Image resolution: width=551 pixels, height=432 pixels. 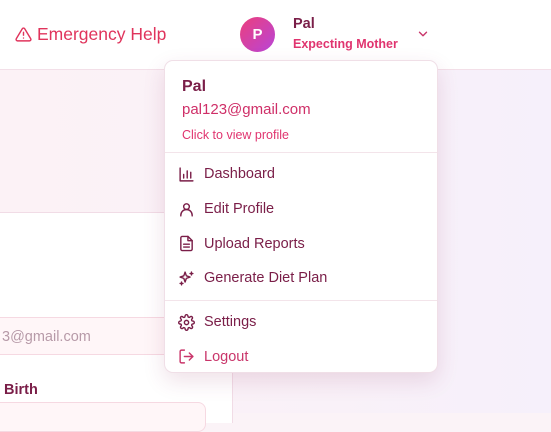 I want to click on warning-triangle-icon, so click(x=23, y=34).